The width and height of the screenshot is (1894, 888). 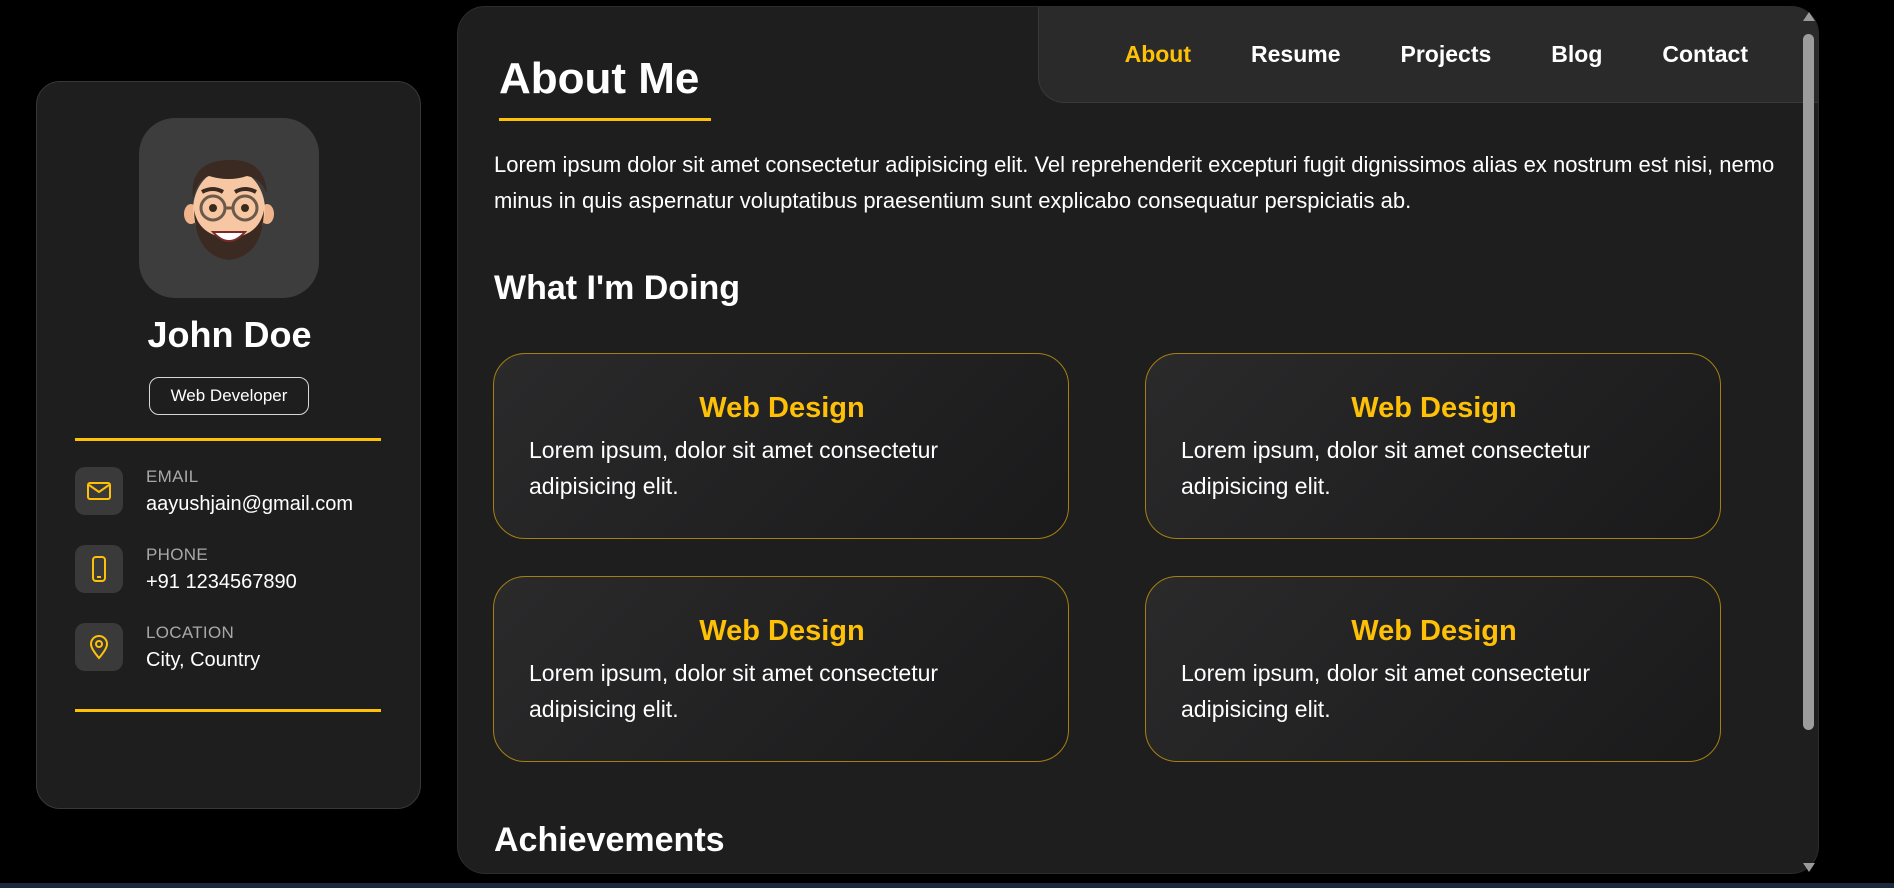 I want to click on contact-item-email: EMAIL aayushjain@gmail.com, so click(x=230, y=497).